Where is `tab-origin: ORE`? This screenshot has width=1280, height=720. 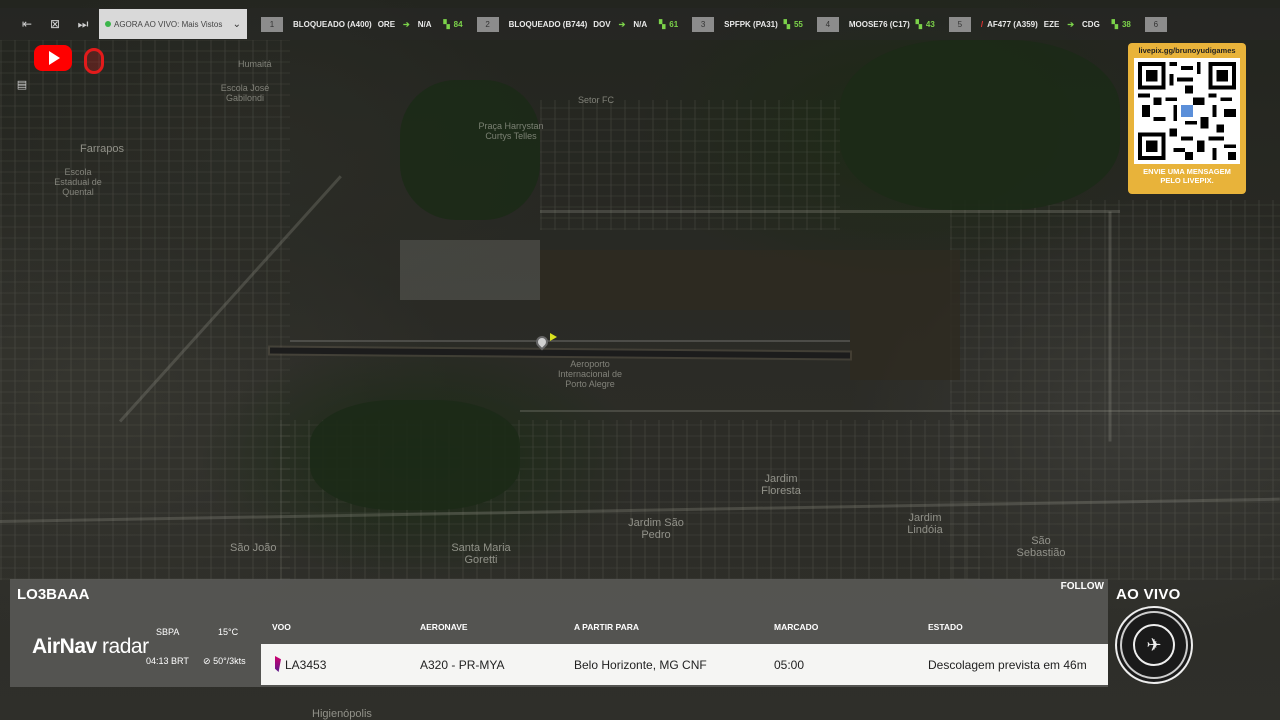
tab-origin: ORE is located at coordinates (386, 24).